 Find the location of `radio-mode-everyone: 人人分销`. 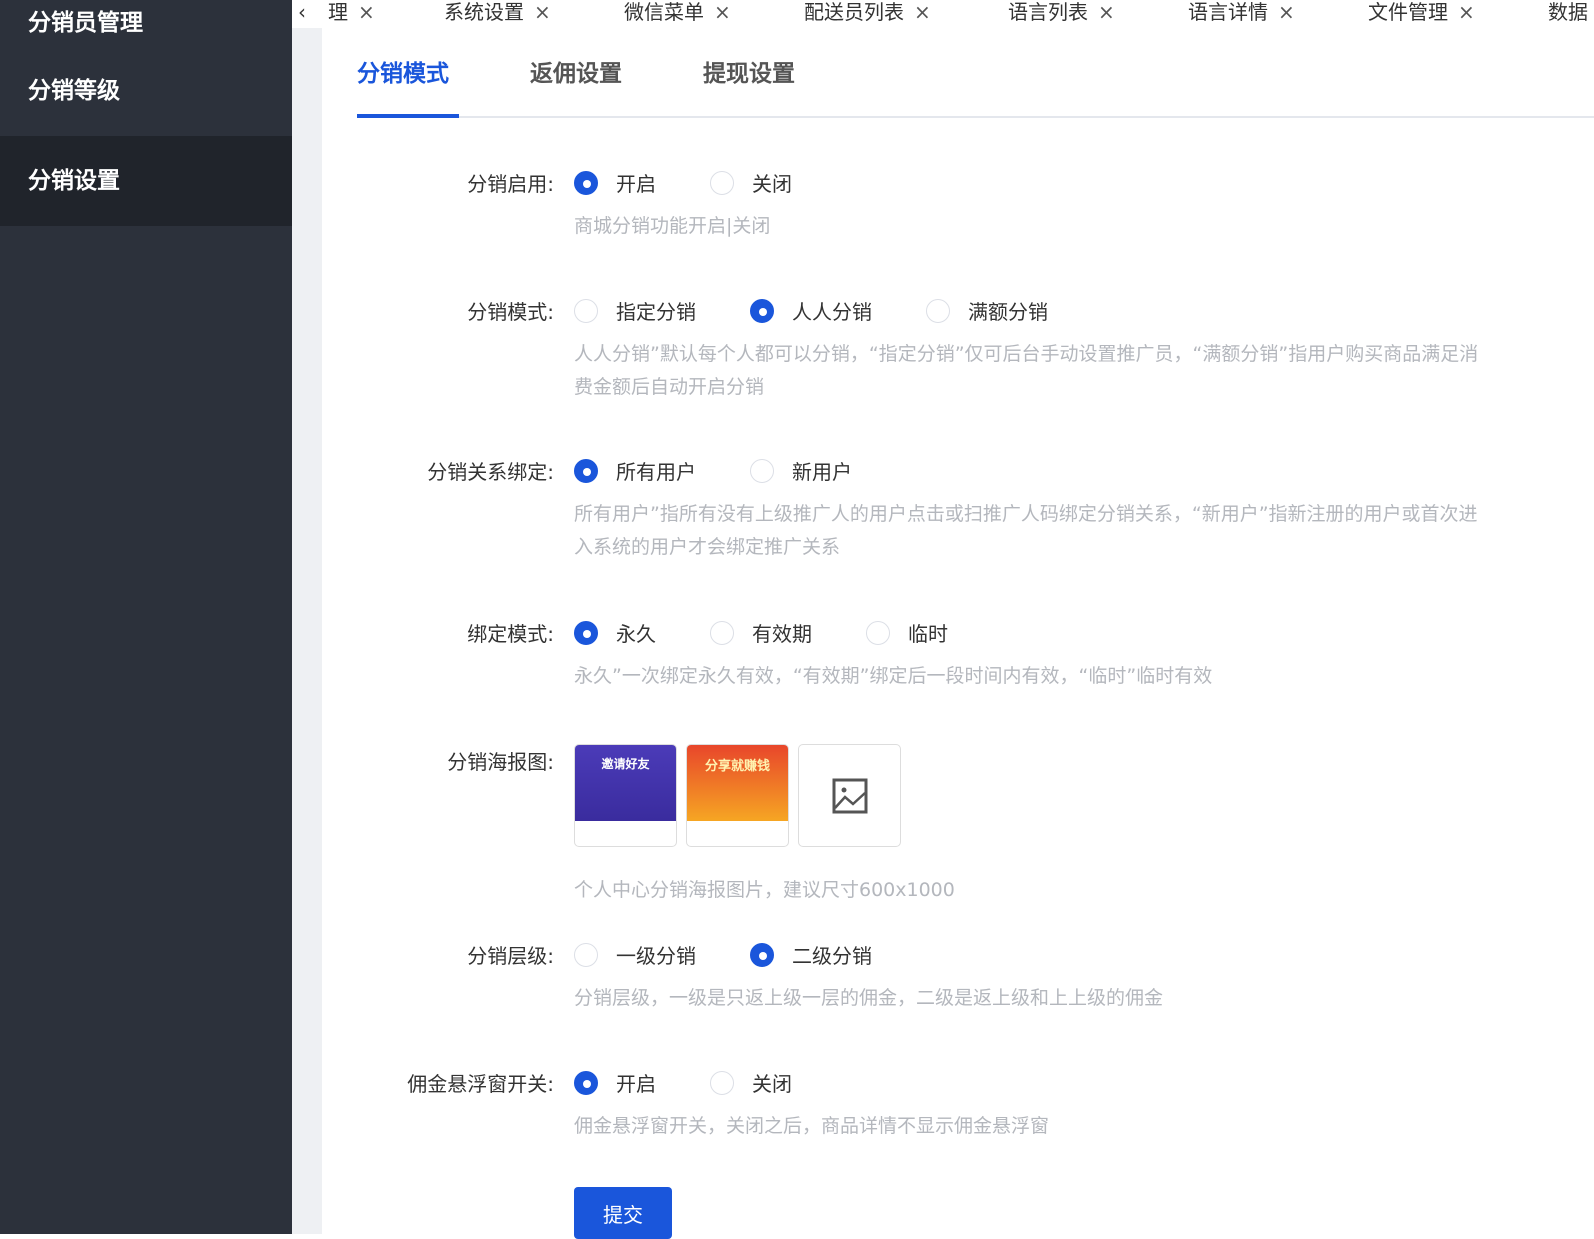

radio-mode-everyone: 人人分销 is located at coordinates (811, 310).